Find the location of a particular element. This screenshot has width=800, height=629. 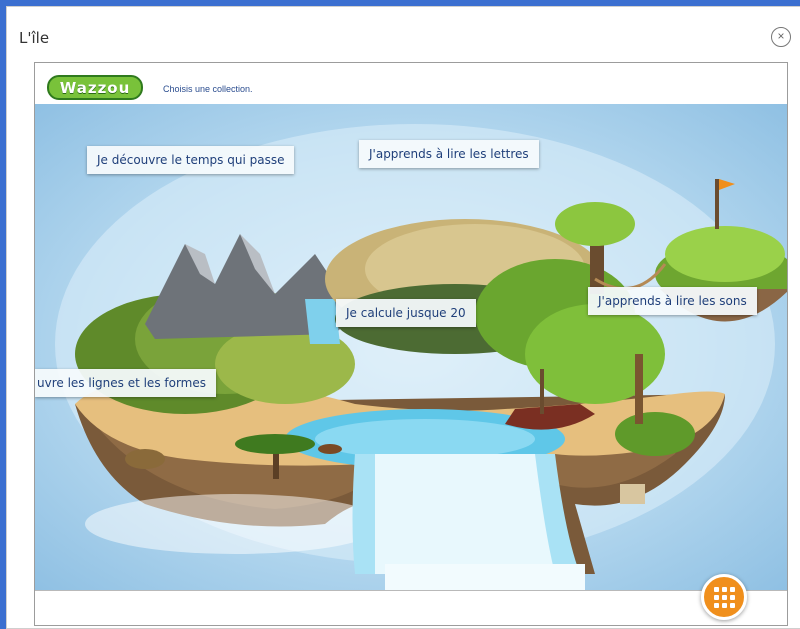

grid-icon is located at coordinates (724, 597).